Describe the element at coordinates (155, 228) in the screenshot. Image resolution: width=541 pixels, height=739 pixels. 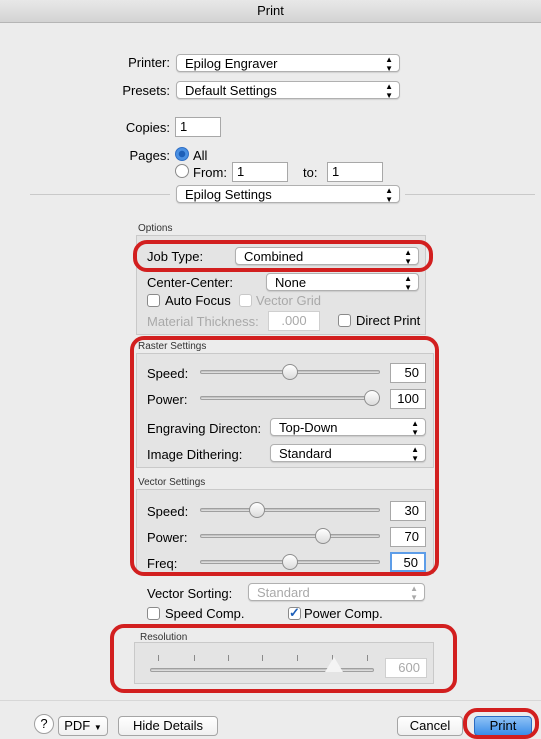
I see `options-title: Options` at that location.